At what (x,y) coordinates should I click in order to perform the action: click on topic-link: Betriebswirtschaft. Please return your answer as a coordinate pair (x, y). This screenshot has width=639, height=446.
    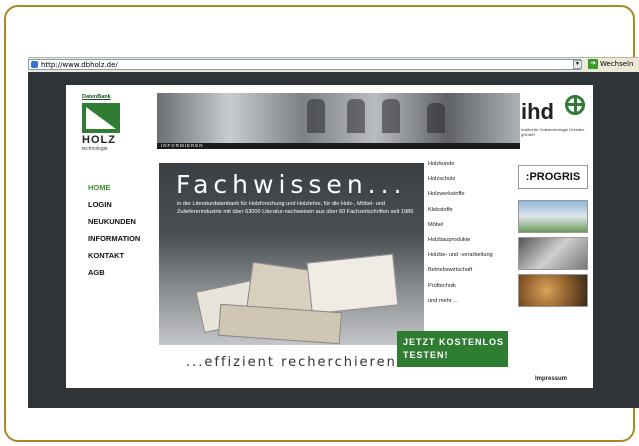
    Looking at the image, I should click on (460, 270).